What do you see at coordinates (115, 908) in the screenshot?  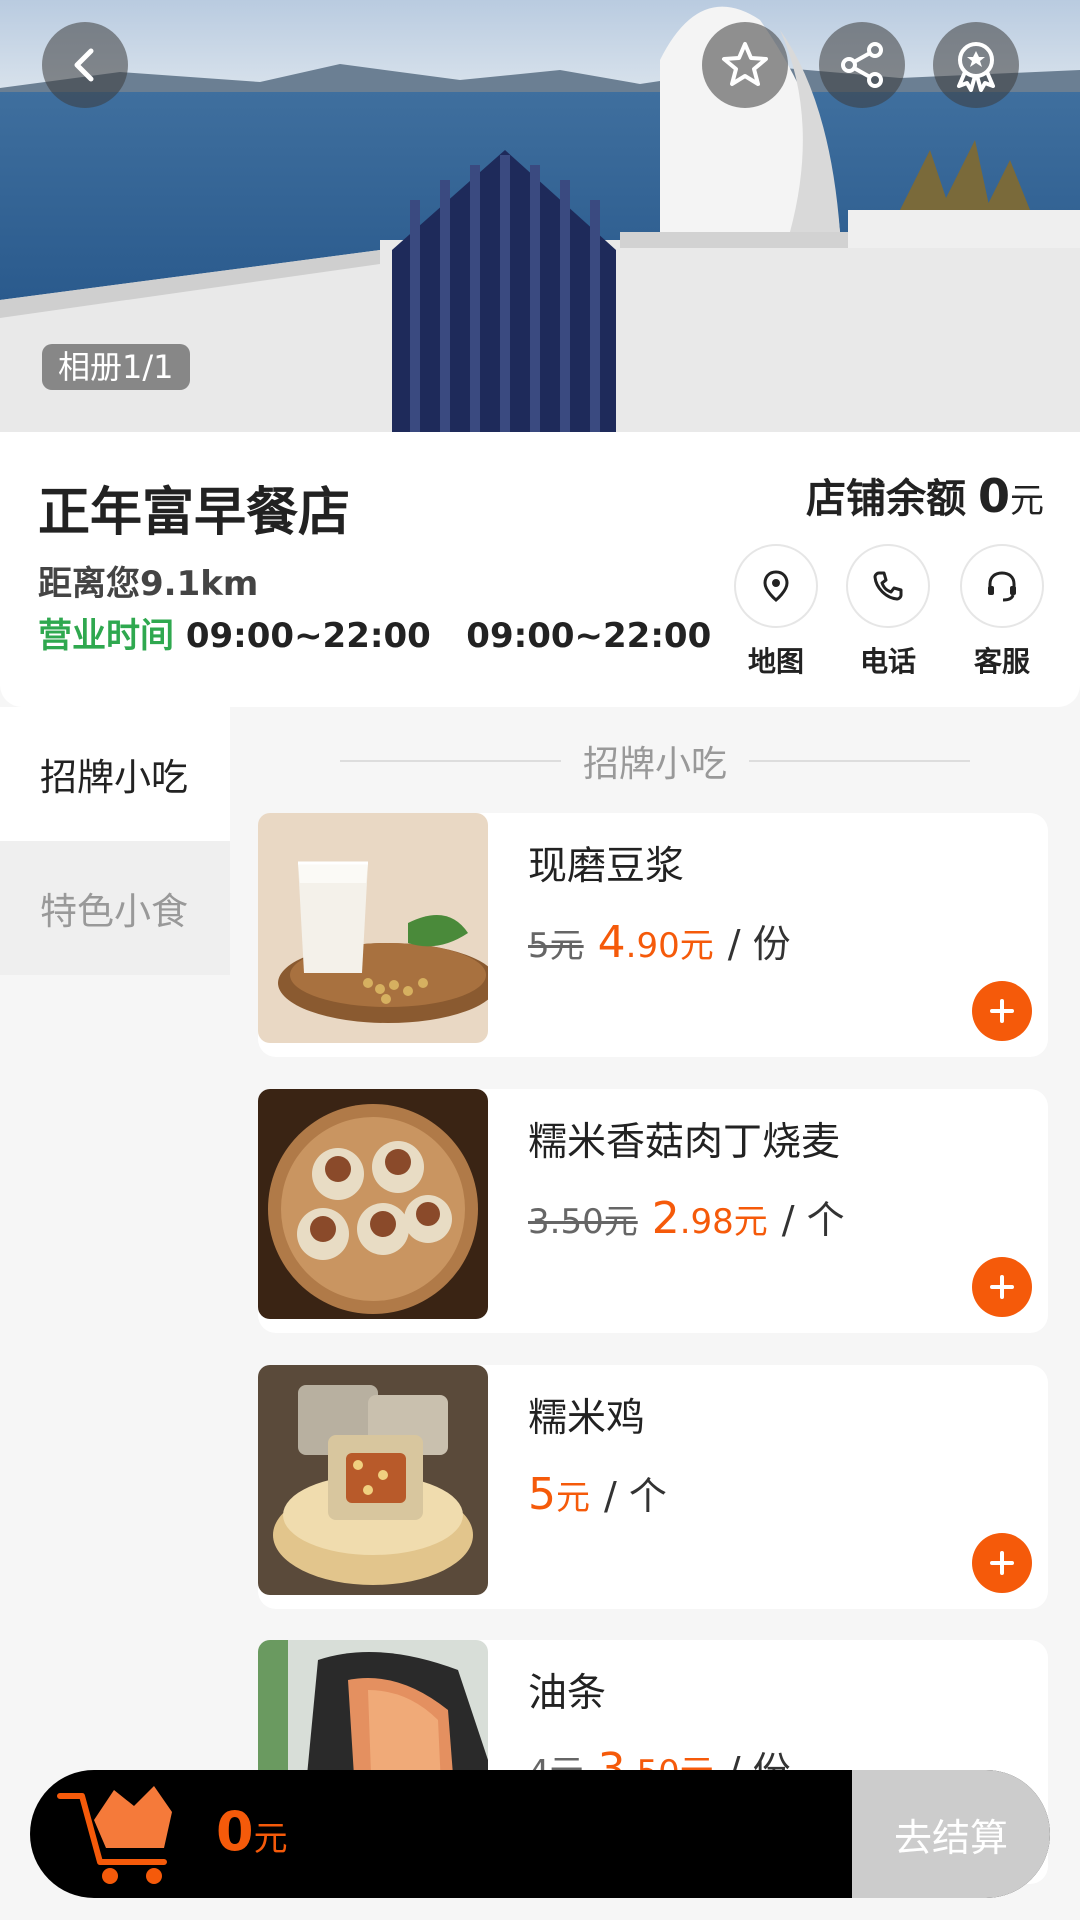 I see `category-item-special-snacks: 特色小食` at bounding box center [115, 908].